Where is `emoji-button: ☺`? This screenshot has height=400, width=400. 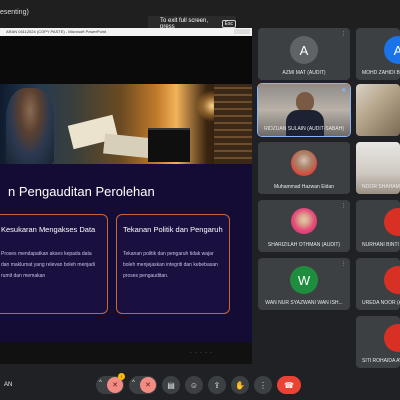 emoji-button: ☺ is located at coordinates (194, 385).